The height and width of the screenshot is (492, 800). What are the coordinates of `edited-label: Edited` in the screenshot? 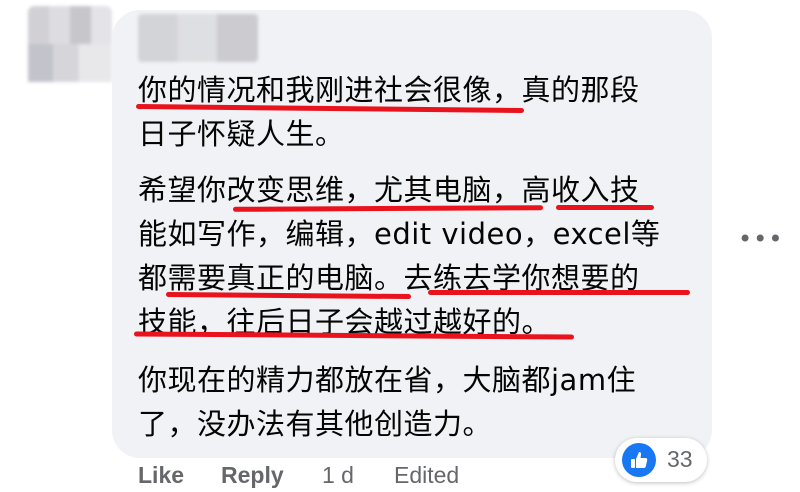 It's located at (426, 475).